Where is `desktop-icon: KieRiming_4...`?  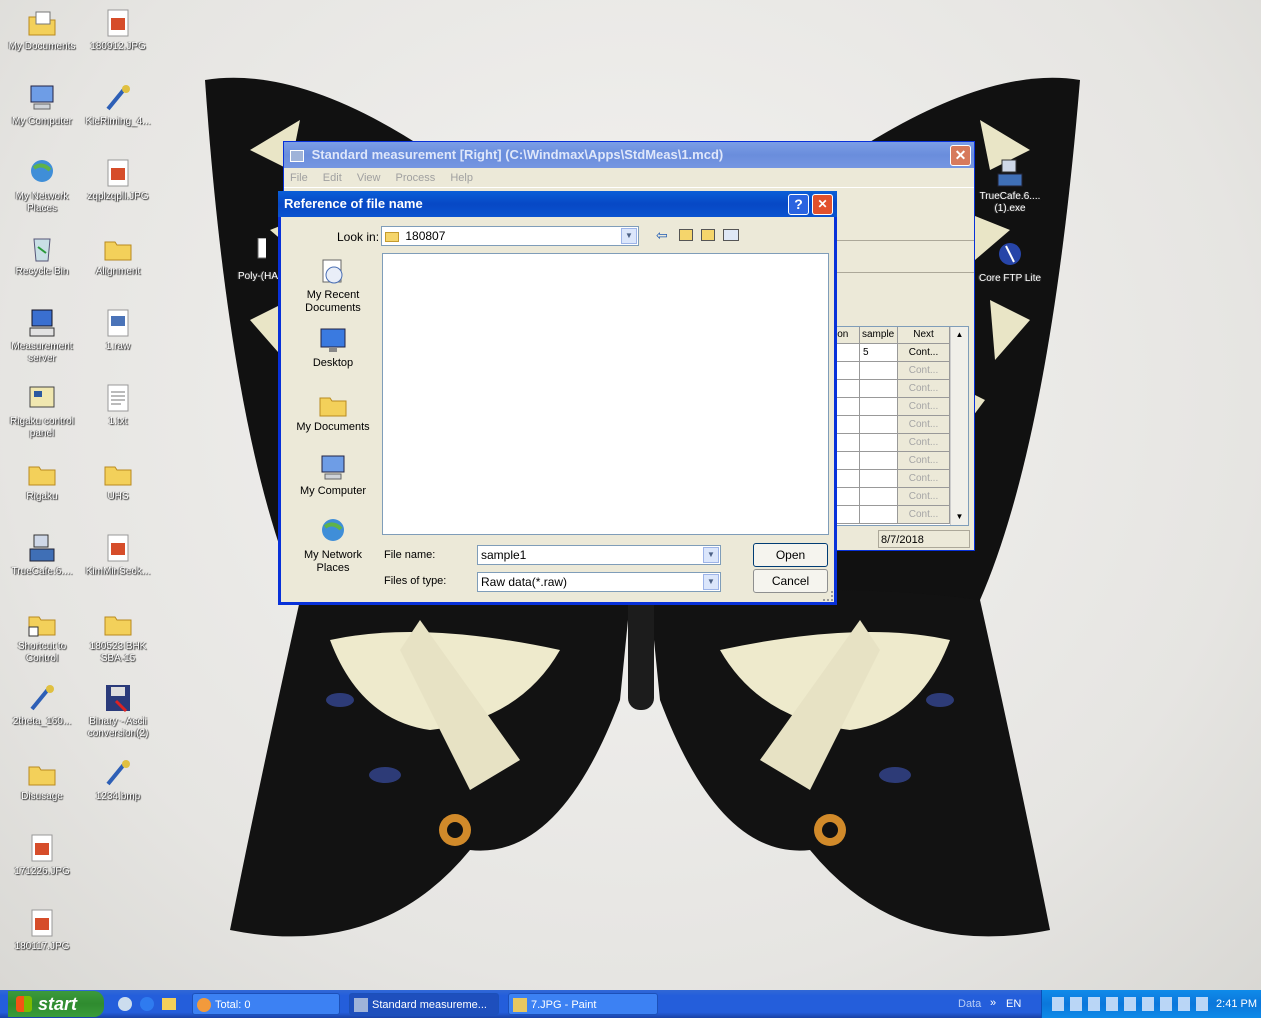 desktop-icon: KieRiming_4... is located at coordinates (118, 105).